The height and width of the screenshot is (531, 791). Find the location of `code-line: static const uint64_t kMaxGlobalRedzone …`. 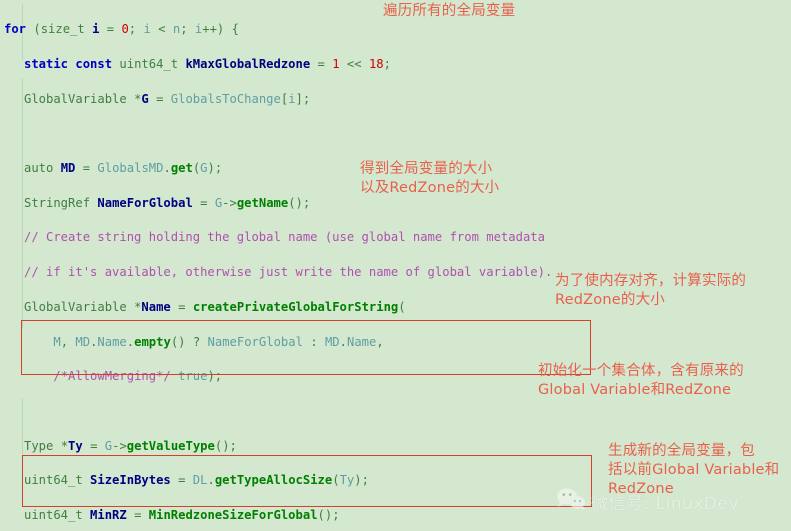

code-line: static const uint64_t kMaxGlobalRedzone … is located at coordinates (207, 64).